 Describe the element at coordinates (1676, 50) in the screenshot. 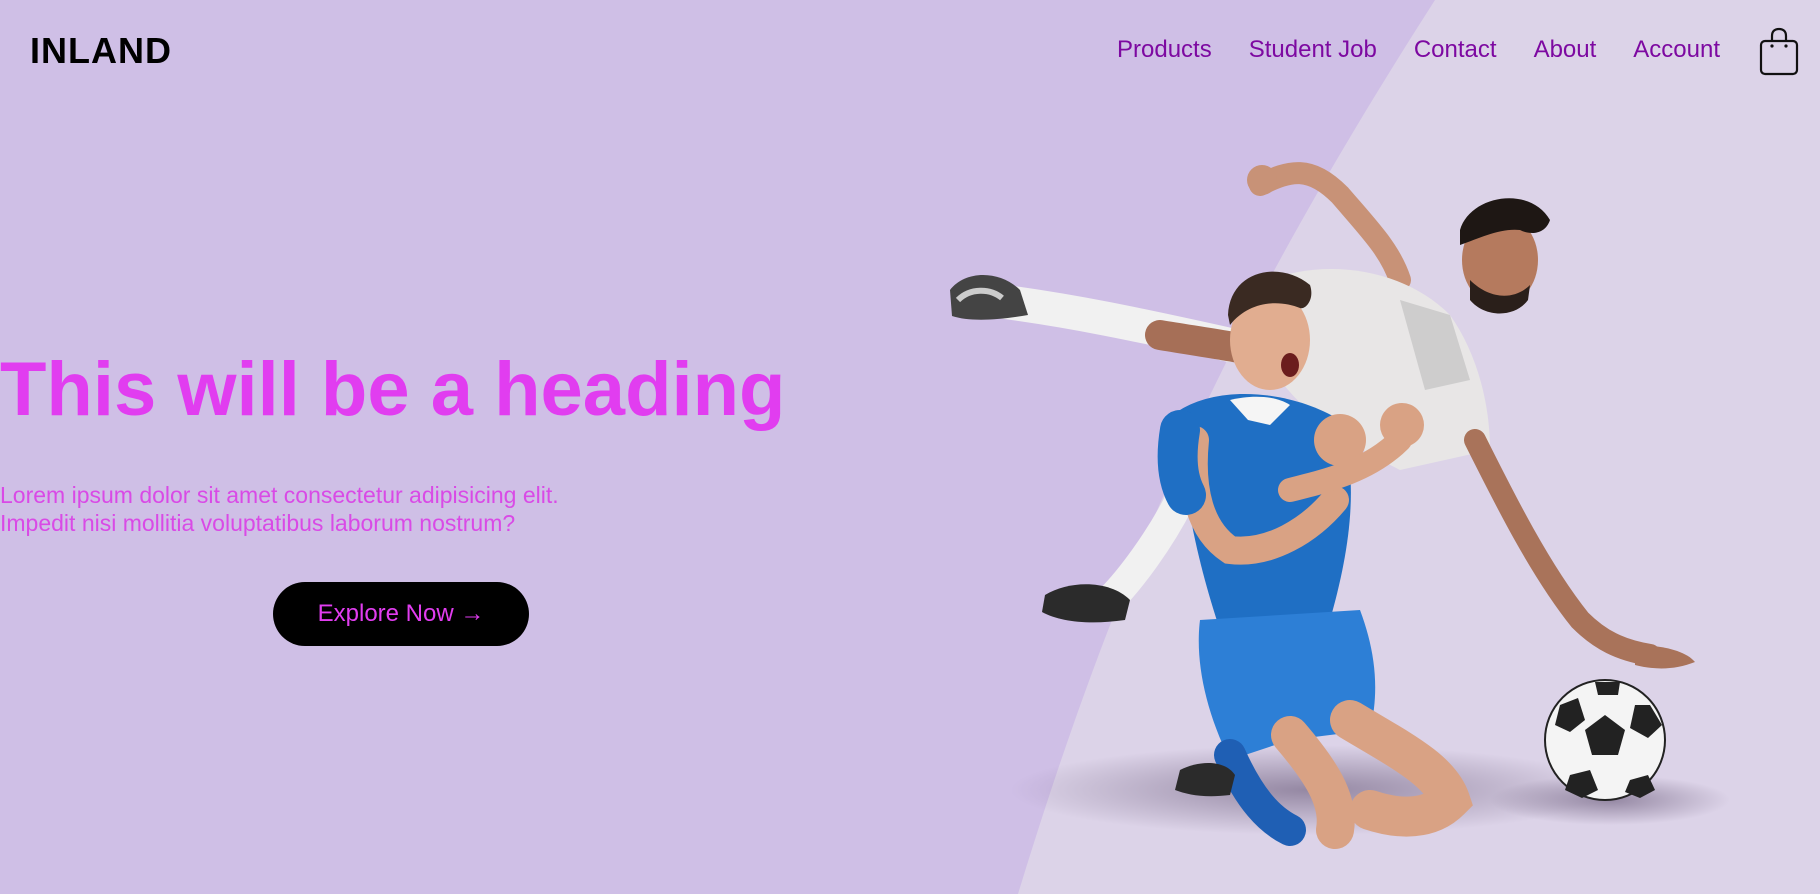

I see `nav-link-account: Account` at that location.